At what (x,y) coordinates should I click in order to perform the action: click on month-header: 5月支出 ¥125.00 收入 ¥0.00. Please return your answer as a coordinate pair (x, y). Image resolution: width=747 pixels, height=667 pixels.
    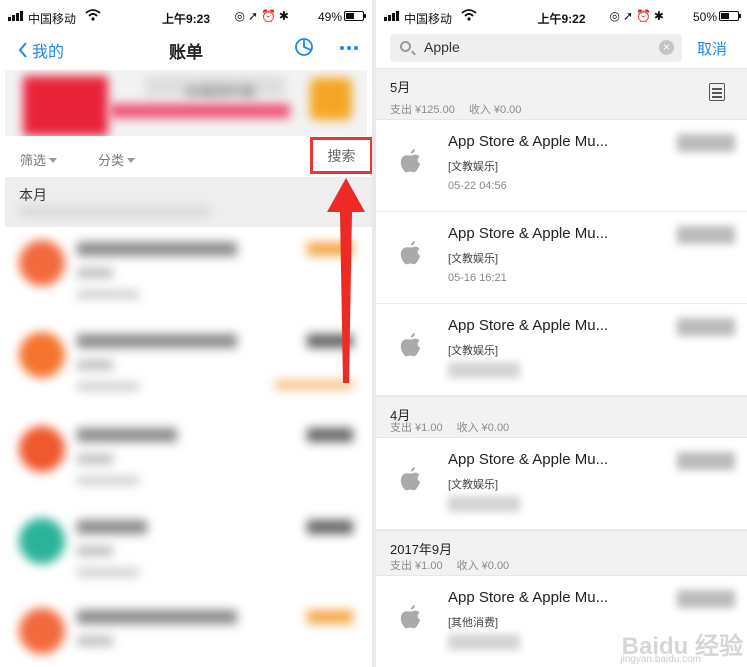
    Looking at the image, I should click on (561, 94).